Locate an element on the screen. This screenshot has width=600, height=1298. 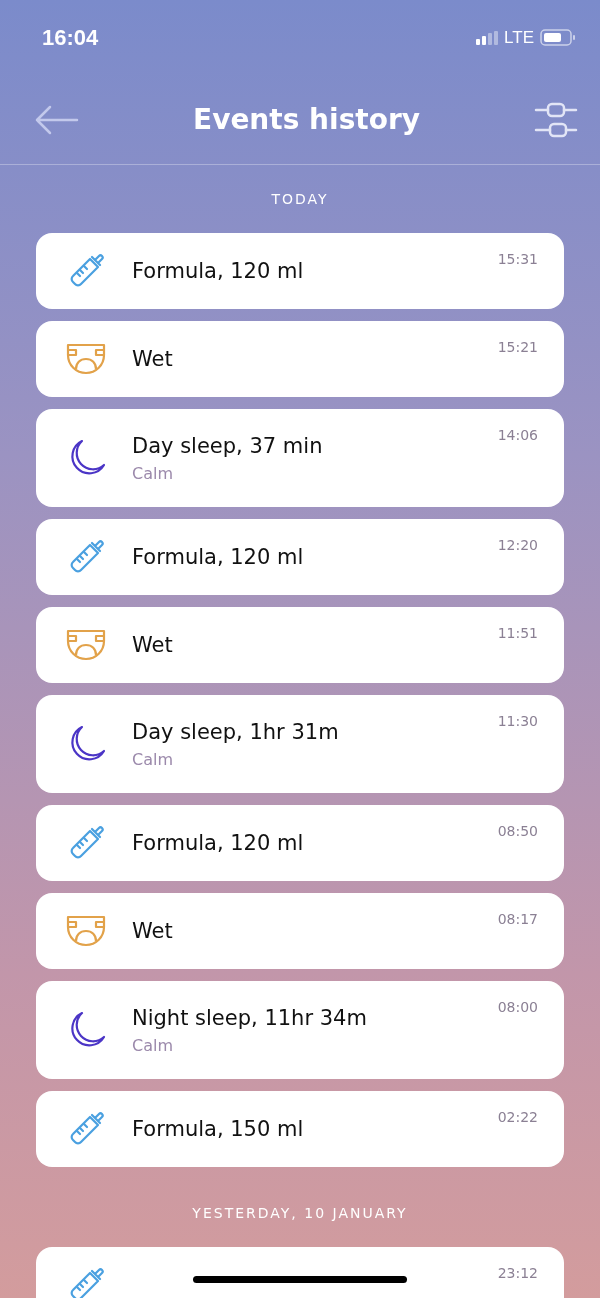
event-time: 15:31 is located at coordinates (517, 259).